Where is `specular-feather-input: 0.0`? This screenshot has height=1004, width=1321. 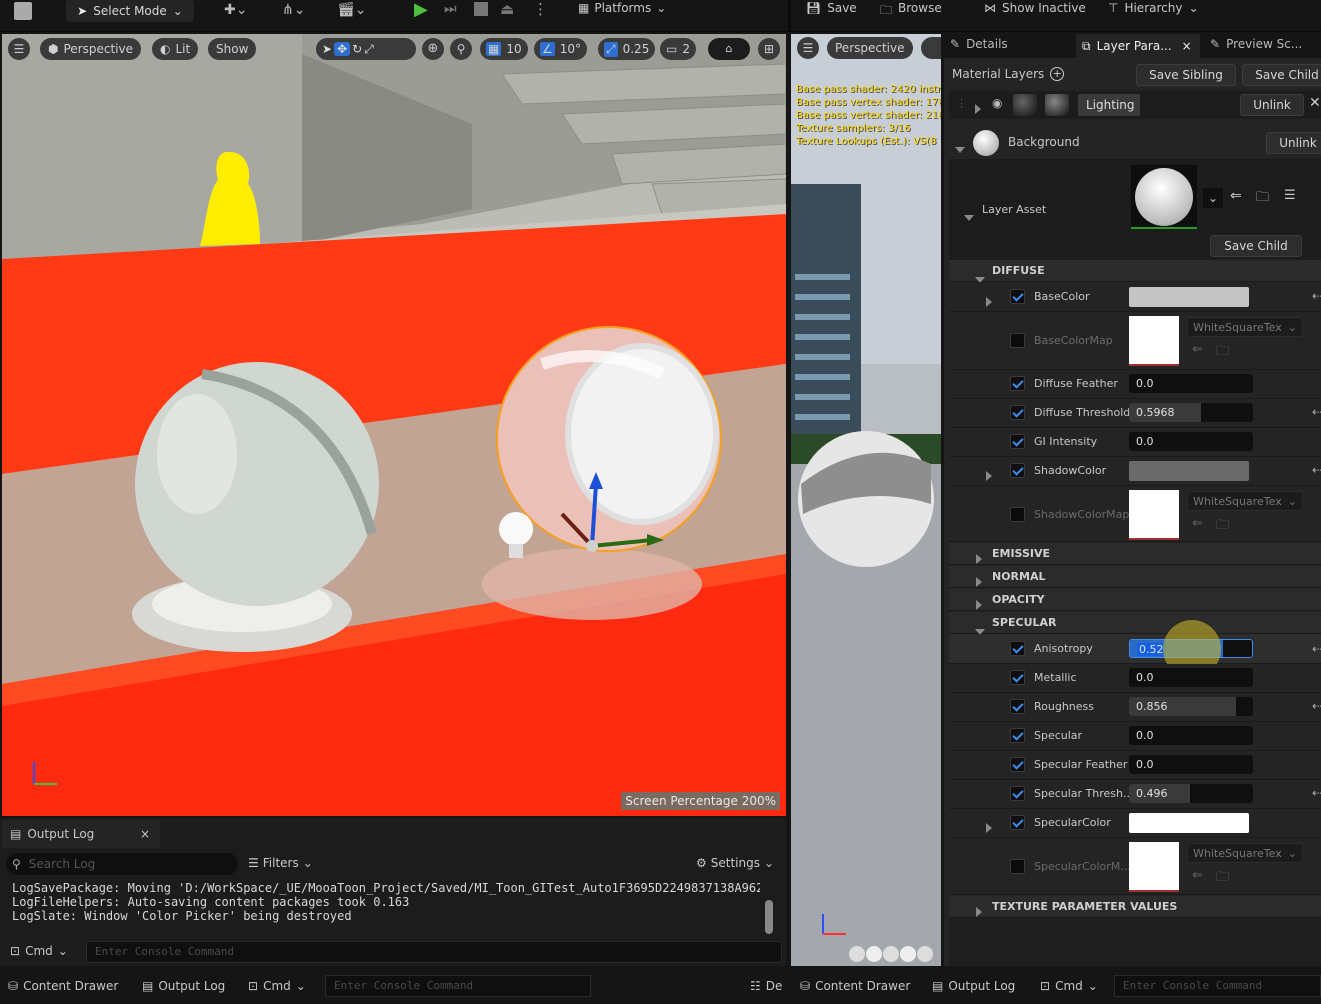
specular-feather-input: 0.0 is located at coordinates (1191, 764).